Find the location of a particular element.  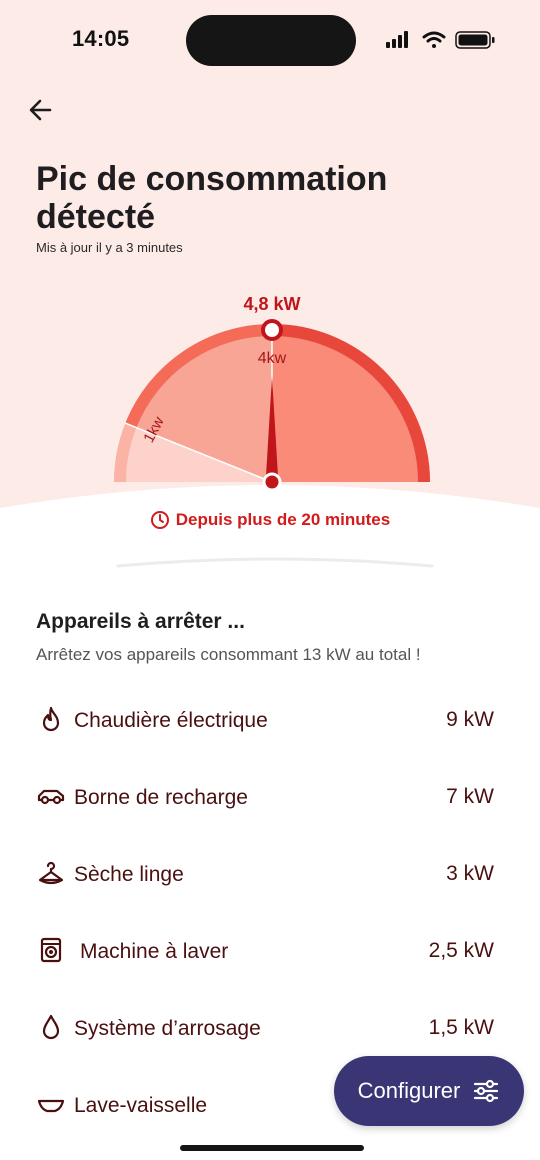

cellular-signal-icon is located at coordinates (397, 39).